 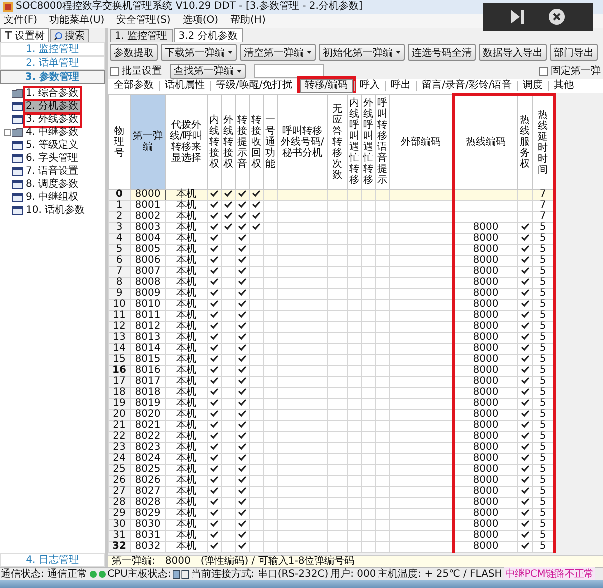 I want to click on column-header: 热线服务权, so click(x=525, y=142).